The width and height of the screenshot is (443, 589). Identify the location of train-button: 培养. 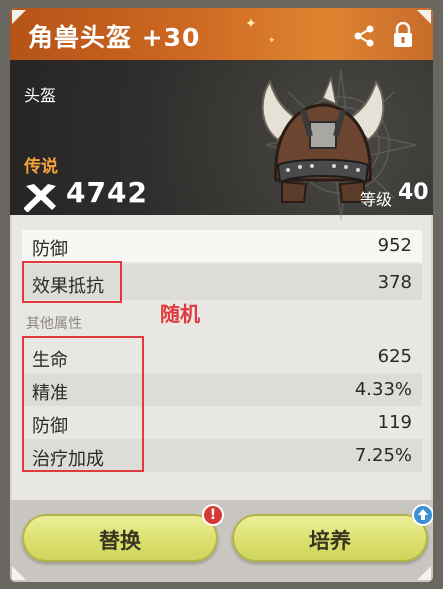
(332, 533).